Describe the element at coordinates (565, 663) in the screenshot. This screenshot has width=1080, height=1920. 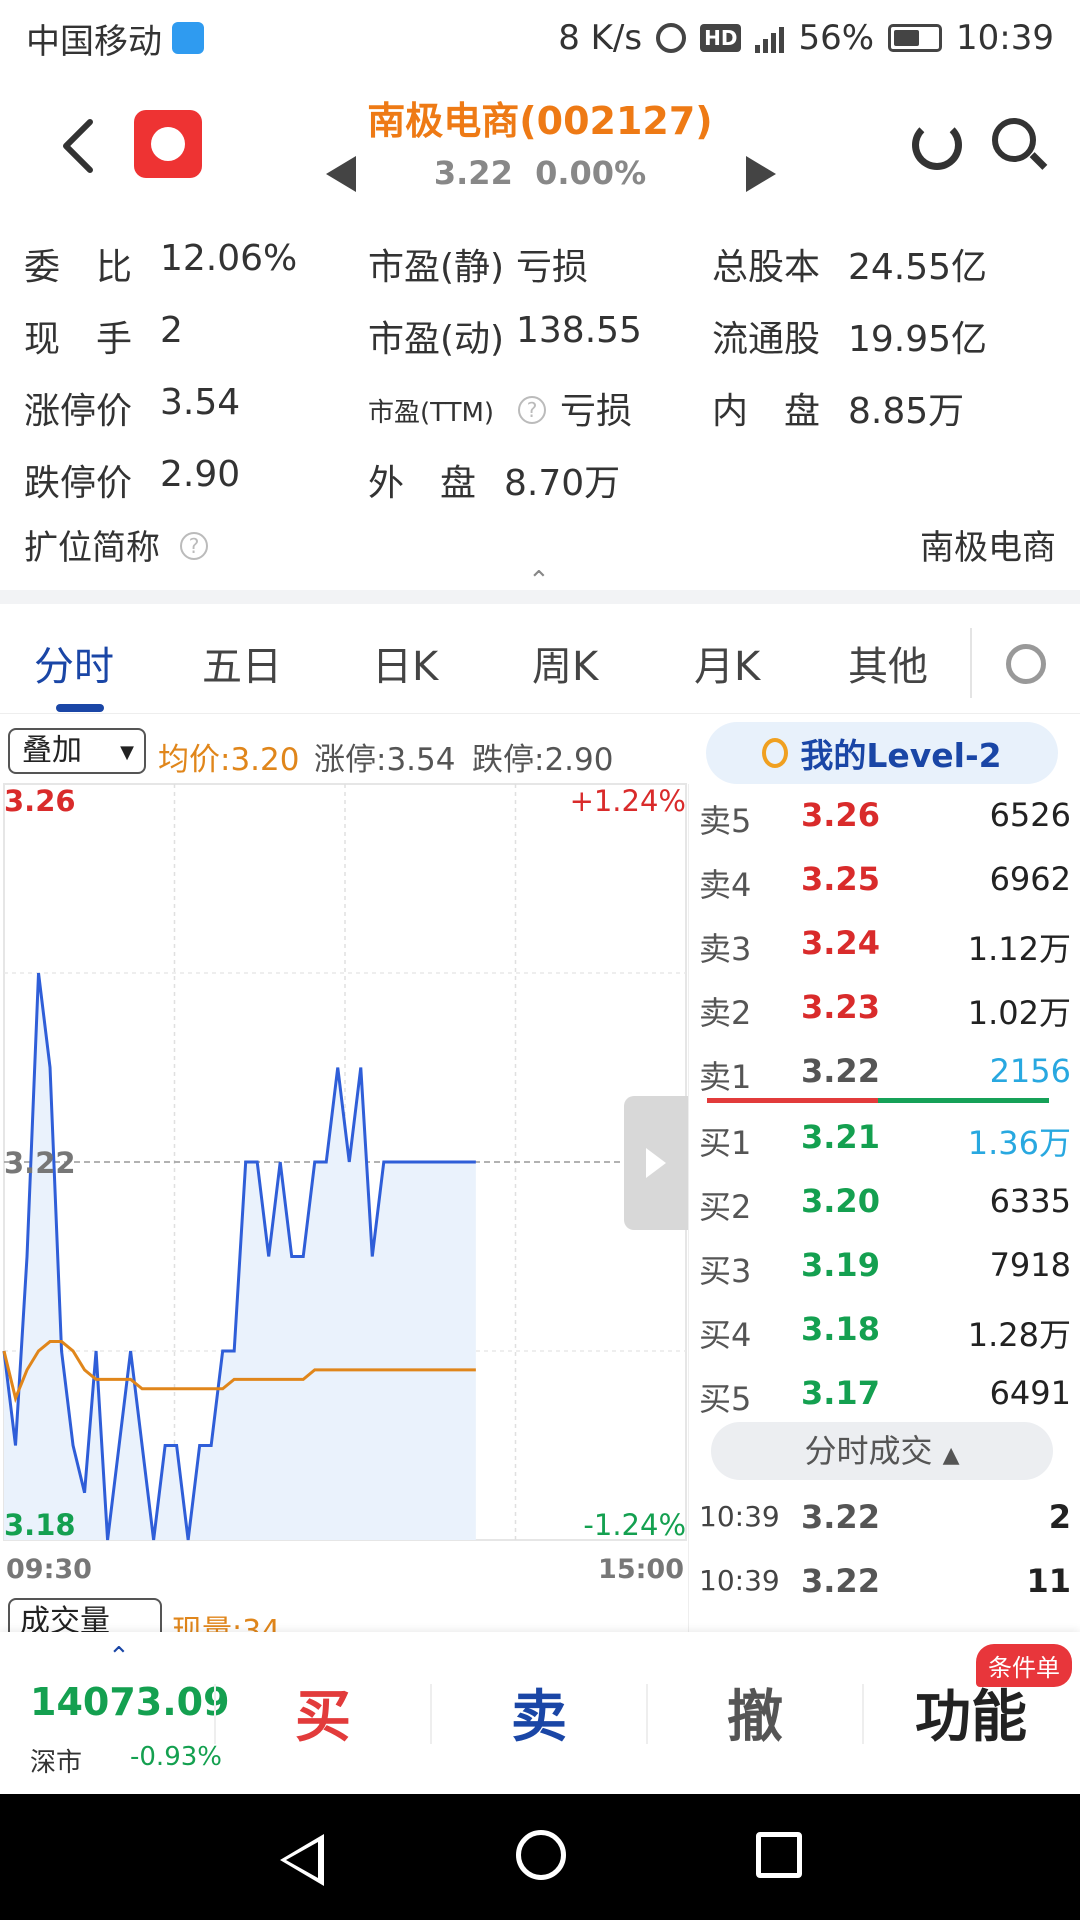
I see `tab-week-k: 周K` at that location.